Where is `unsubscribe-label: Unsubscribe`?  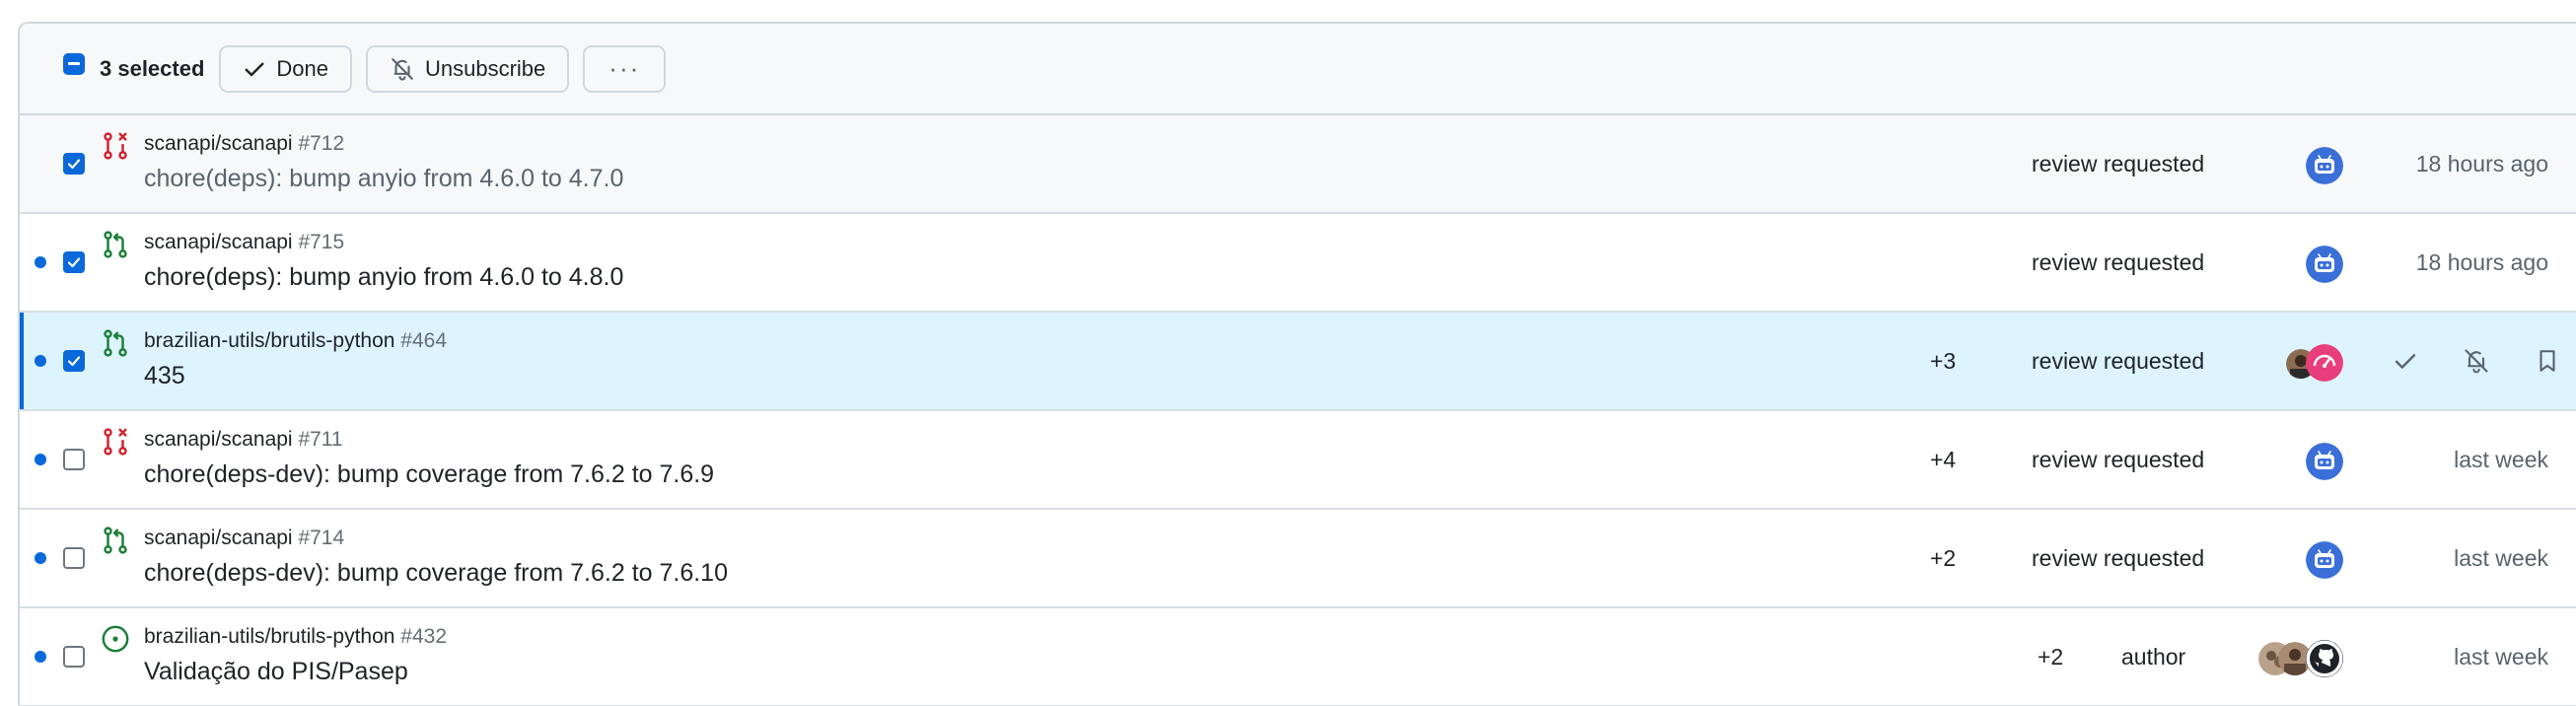 unsubscribe-label: Unsubscribe is located at coordinates (486, 68).